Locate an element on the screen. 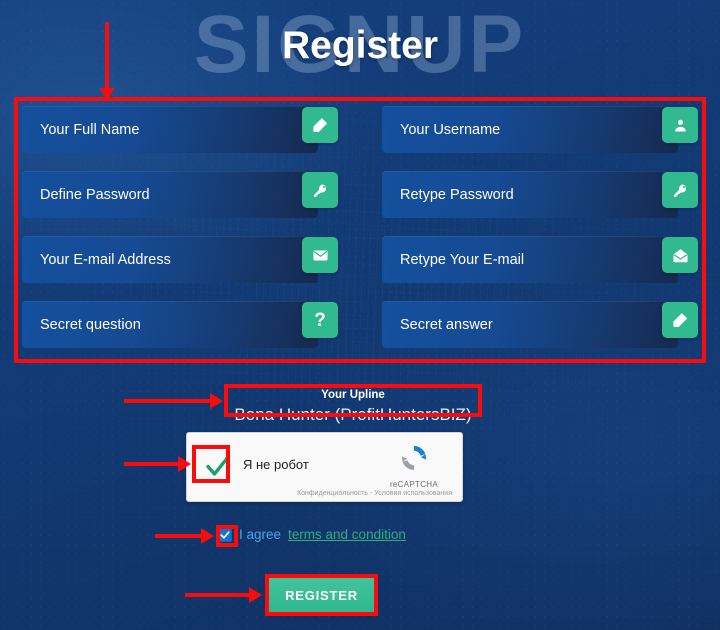 The image size is (720, 630). mail-open-icon is located at coordinates (680, 255).